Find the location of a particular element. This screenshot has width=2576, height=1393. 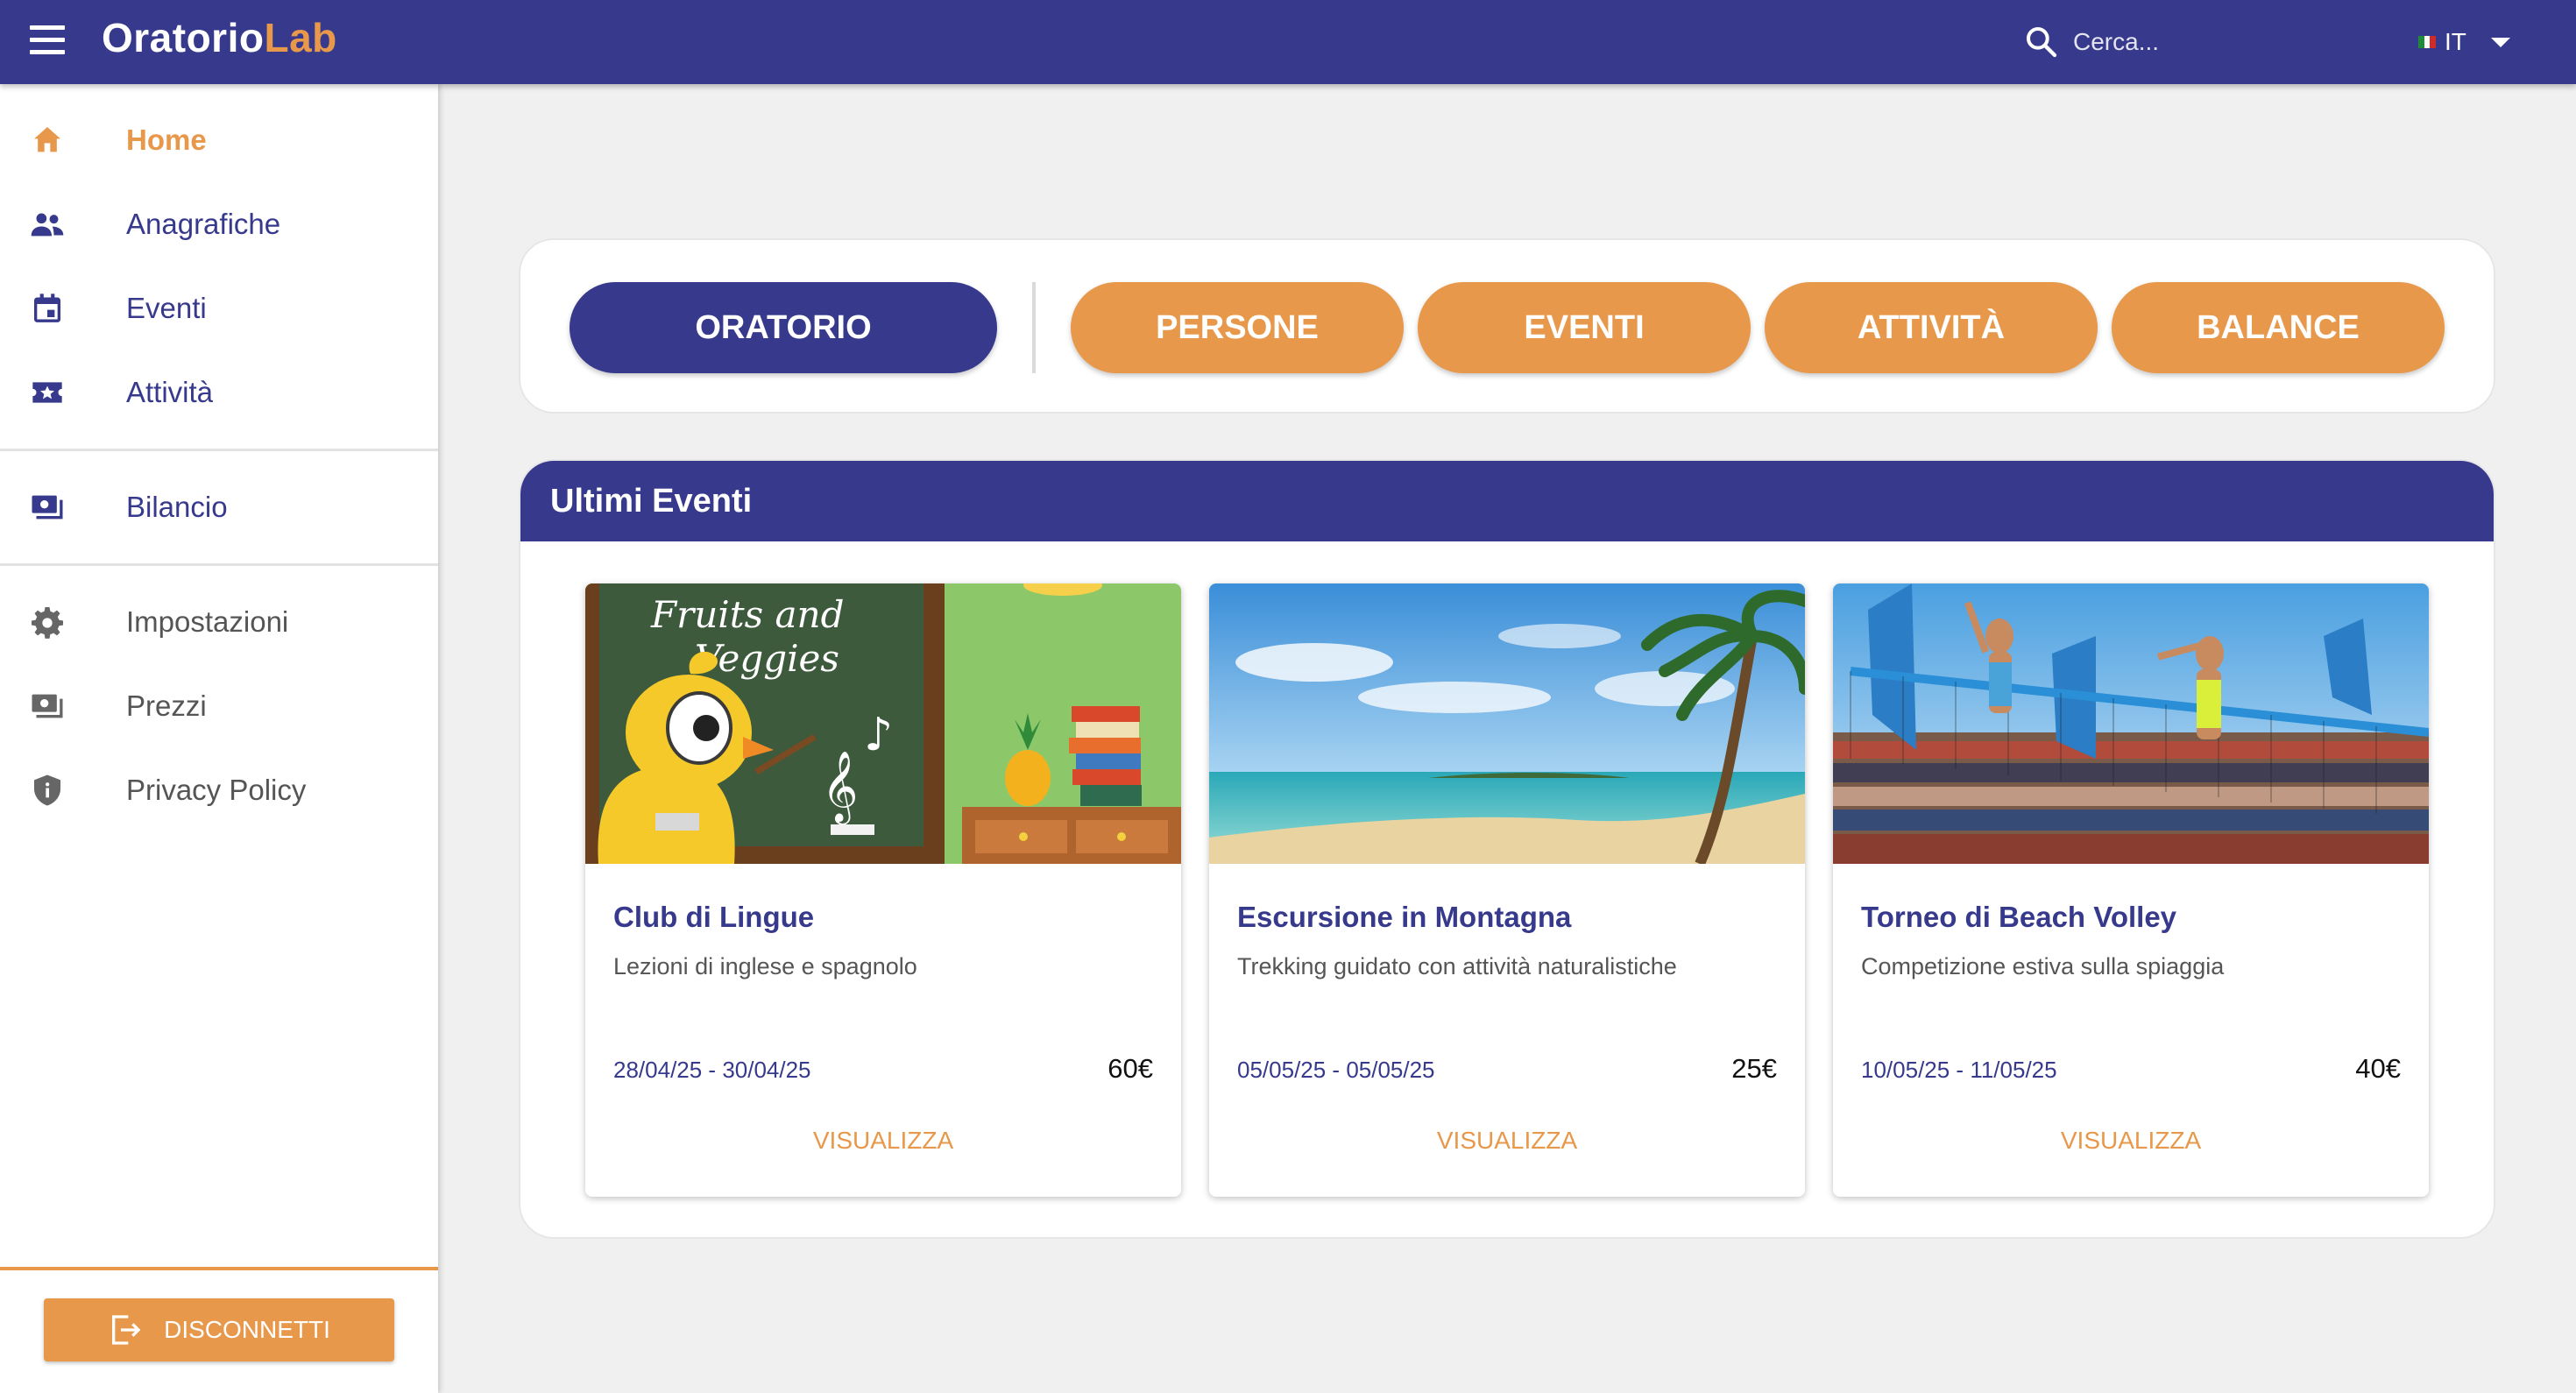

sidebar-item-bilancio: Bilancio is located at coordinates (219, 507).